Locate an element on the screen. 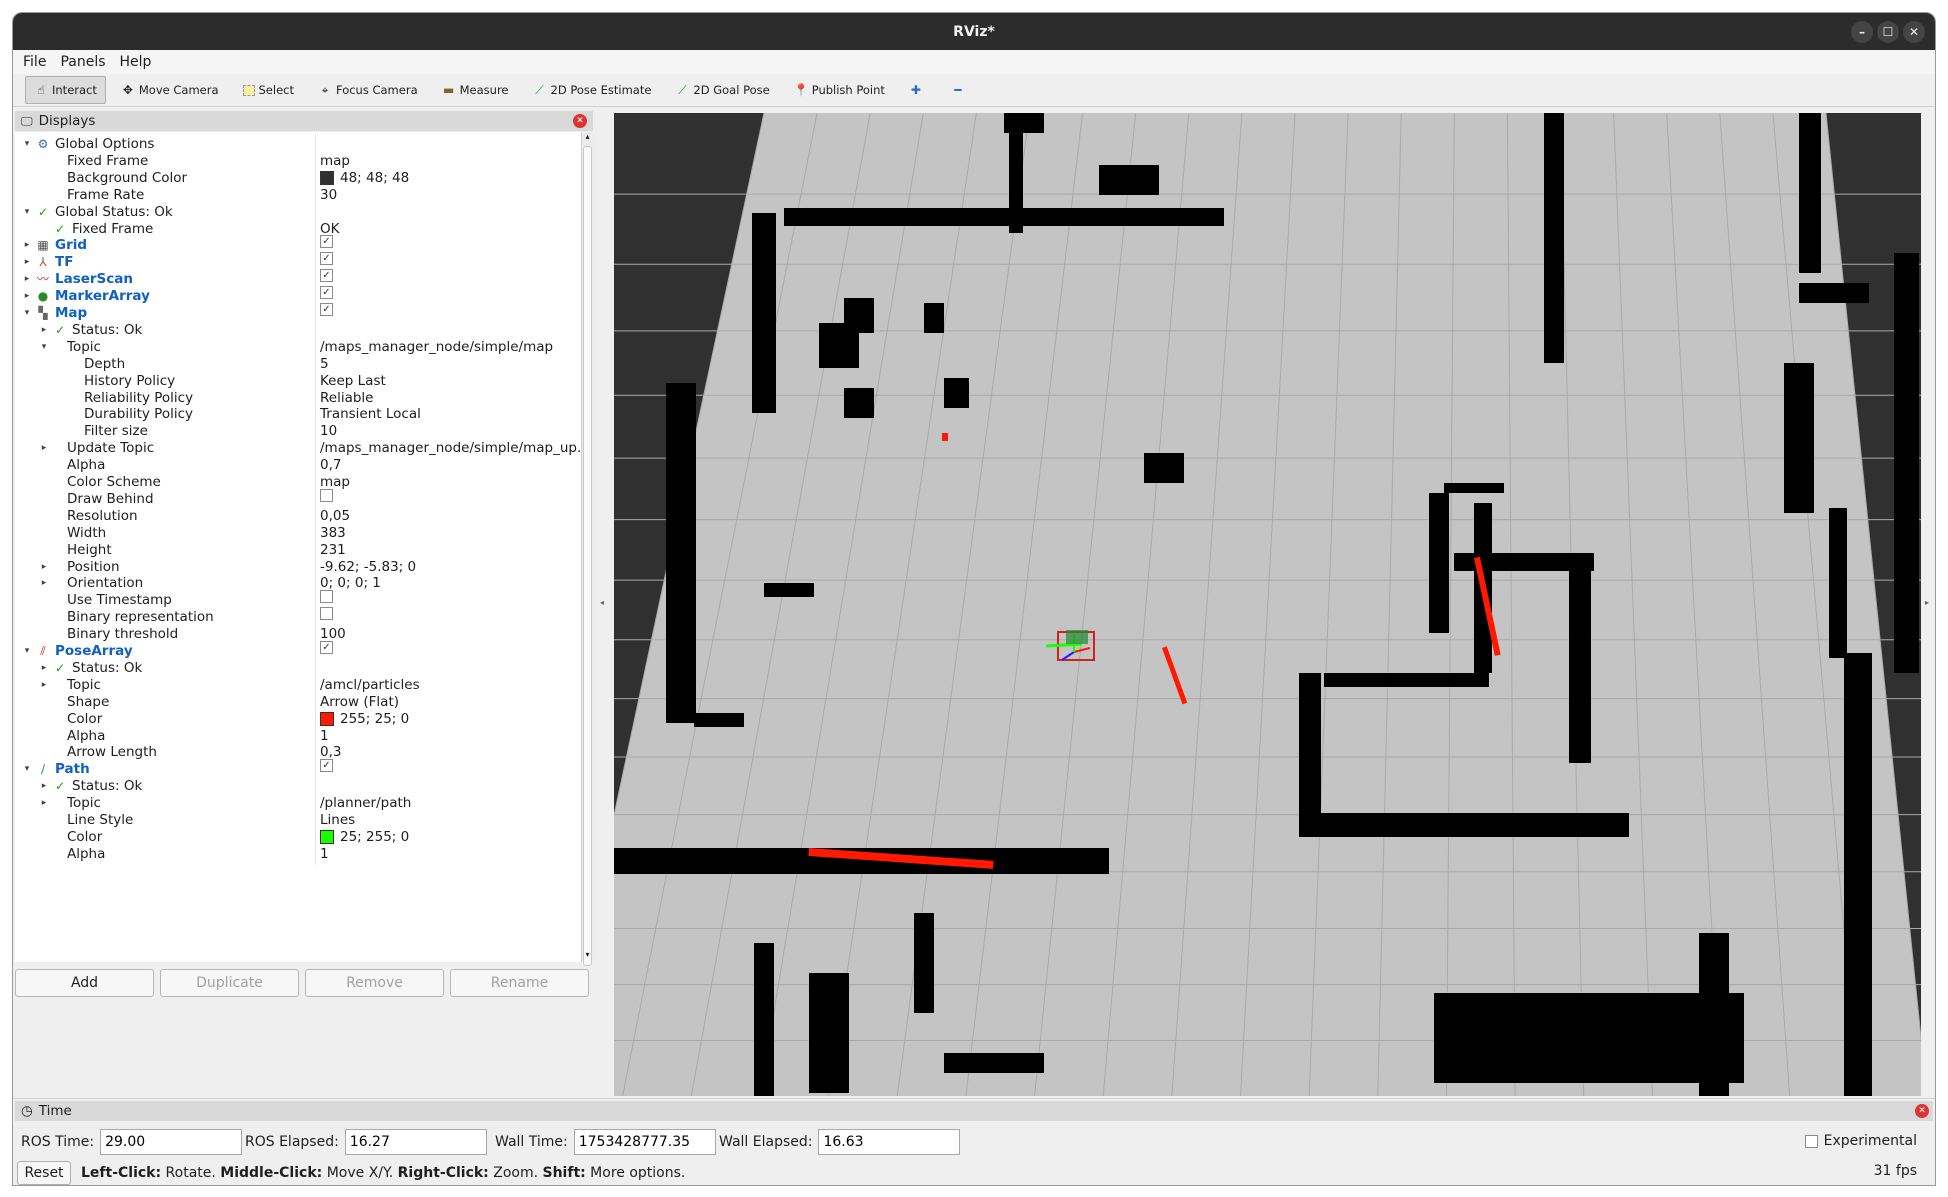 This screenshot has width=1948, height=1197. ros-time-field is located at coordinates (171, 1142).